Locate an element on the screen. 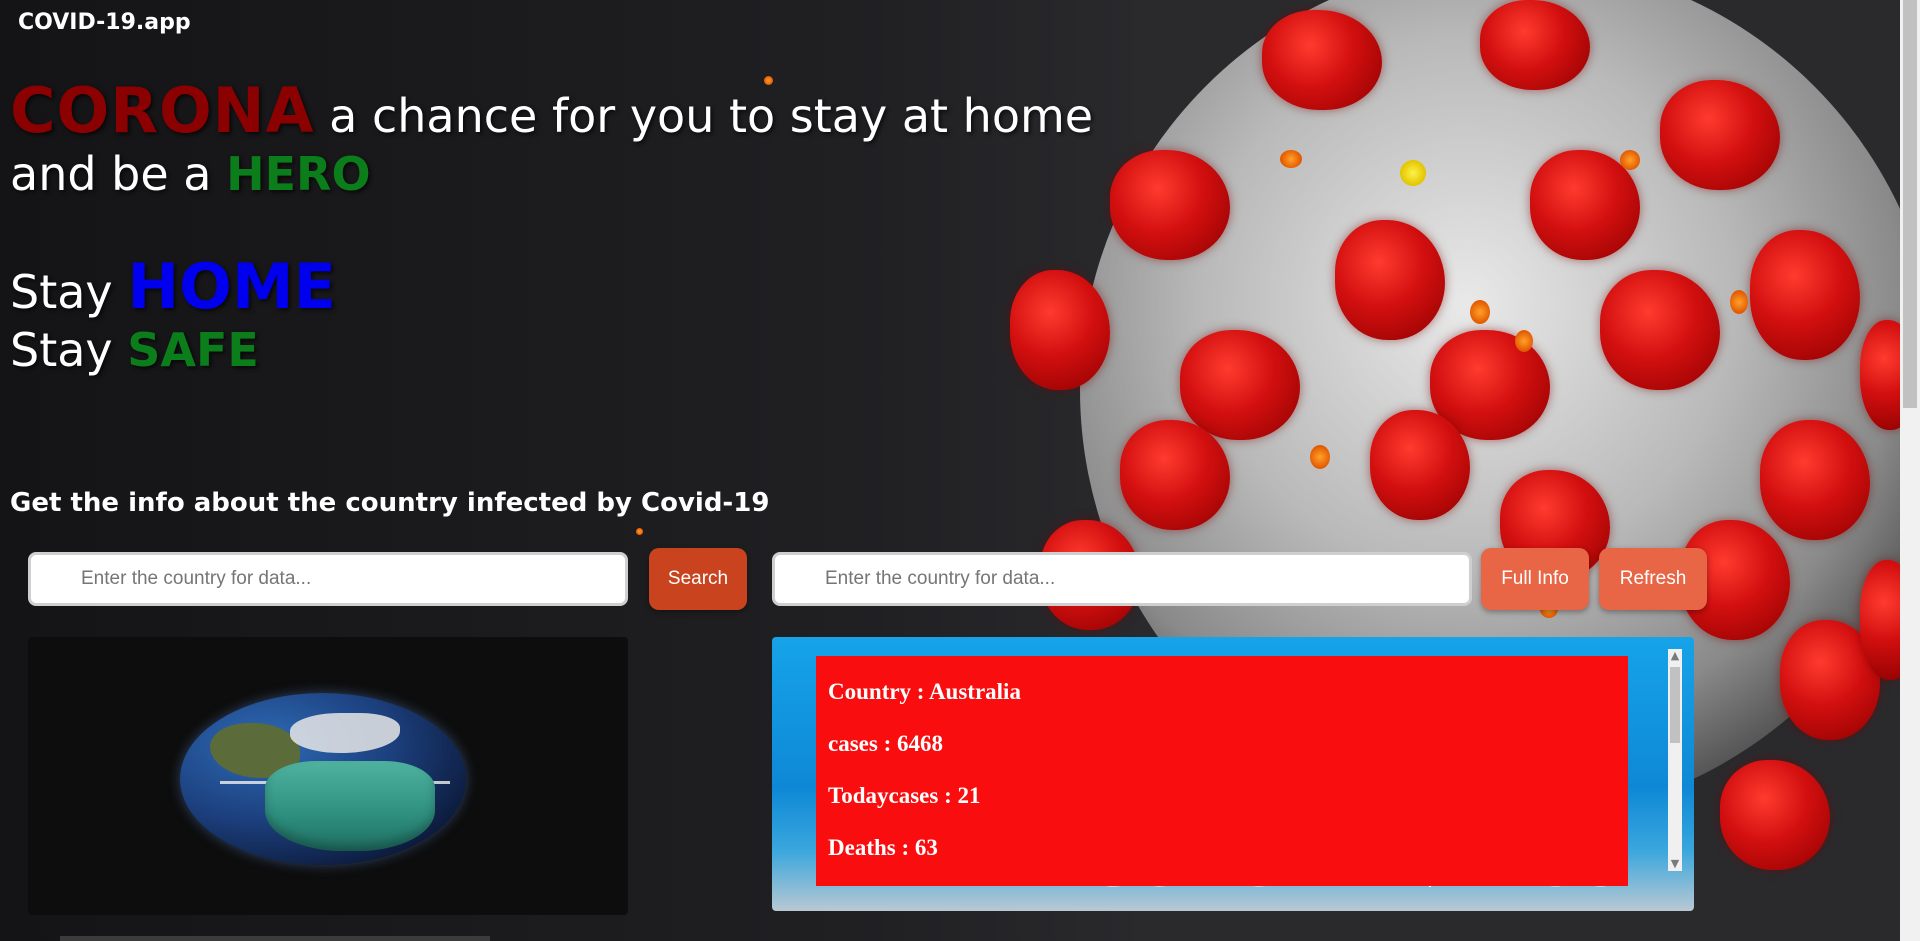  full-info-button: Full Info is located at coordinates (1535, 579).